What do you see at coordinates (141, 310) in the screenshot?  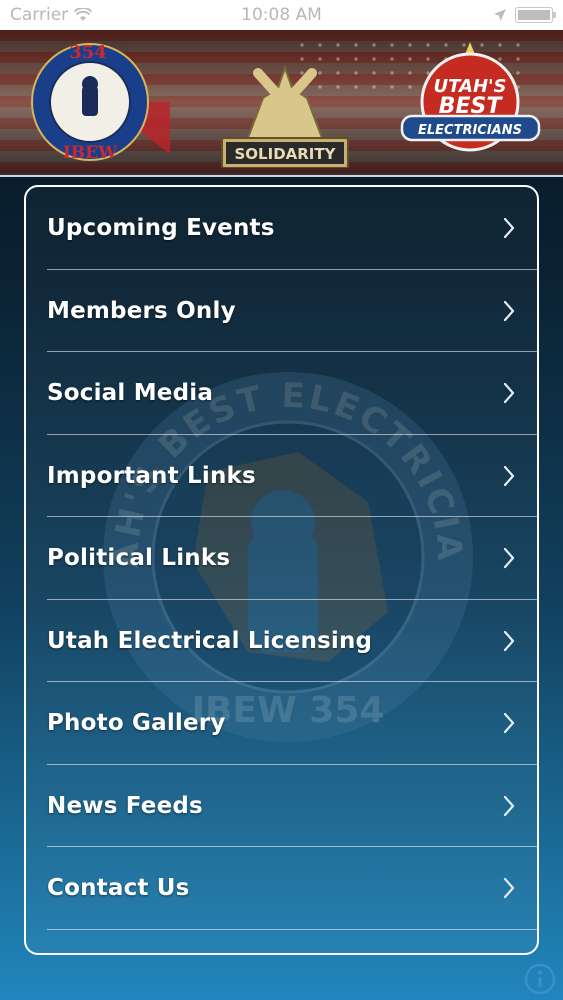 I see `menu-item-label: Members Only` at bounding box center [141, 310].